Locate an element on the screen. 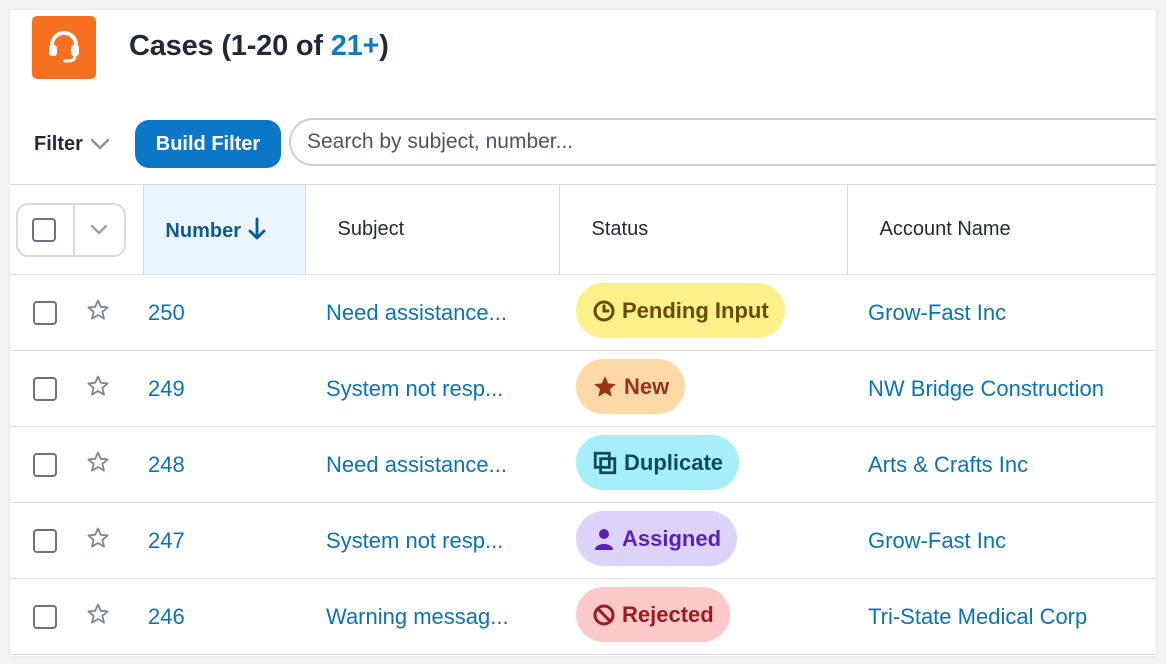  divider is located at coordinates (74, 229).